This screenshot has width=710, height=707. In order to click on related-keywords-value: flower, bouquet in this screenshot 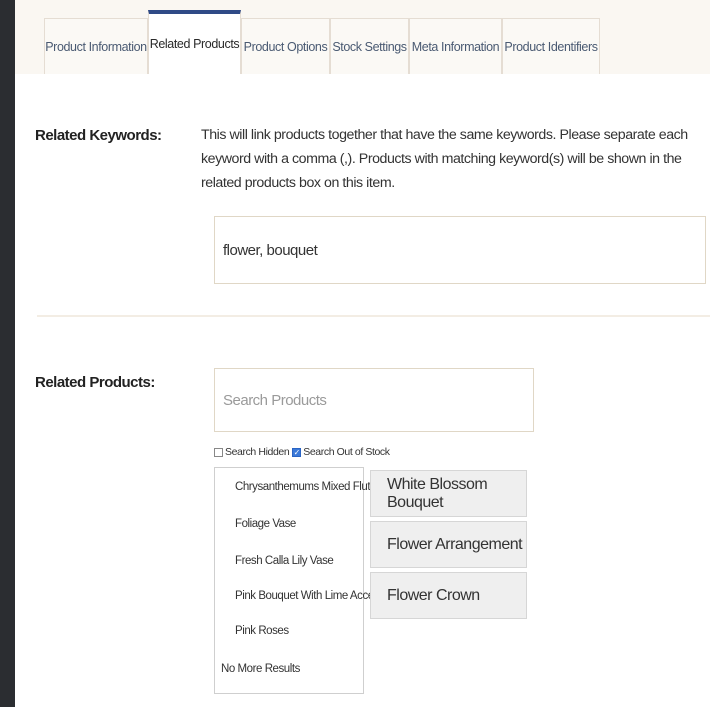, I will do `click(270, 250)`.